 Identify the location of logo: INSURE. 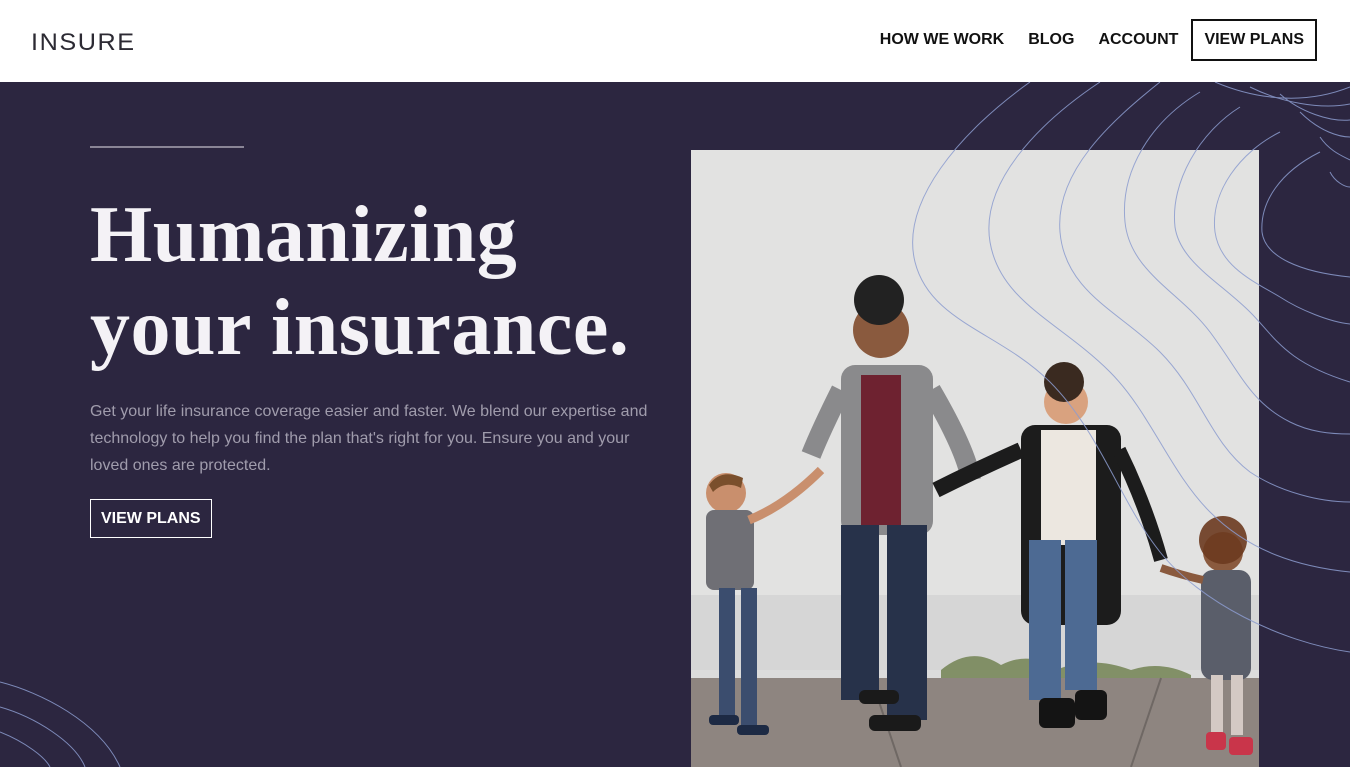
(83, 43).